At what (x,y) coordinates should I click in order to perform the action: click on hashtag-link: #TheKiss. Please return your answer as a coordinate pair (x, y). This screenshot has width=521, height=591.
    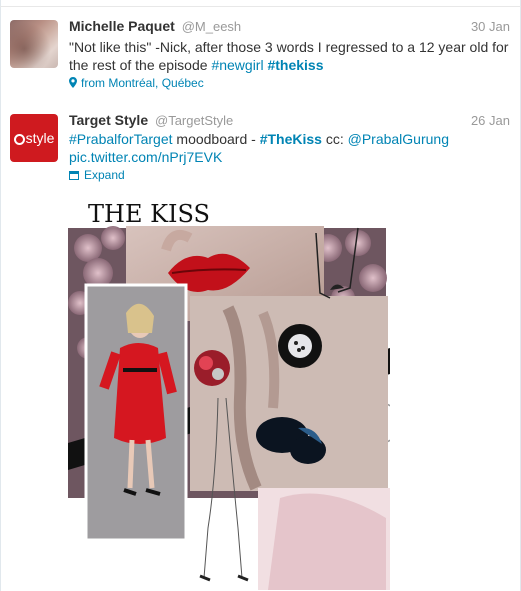
    Looking at the image, I should click on (291, 139).